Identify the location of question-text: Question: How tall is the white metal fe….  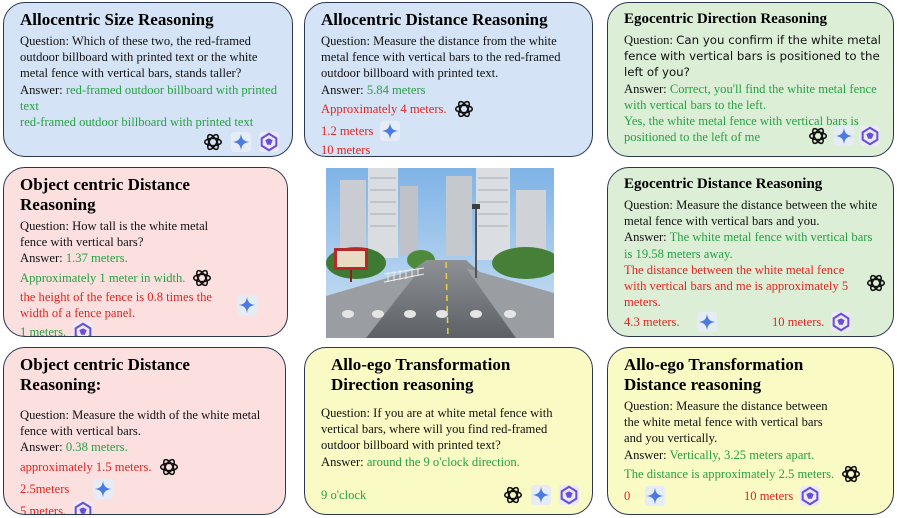
(114, 234).